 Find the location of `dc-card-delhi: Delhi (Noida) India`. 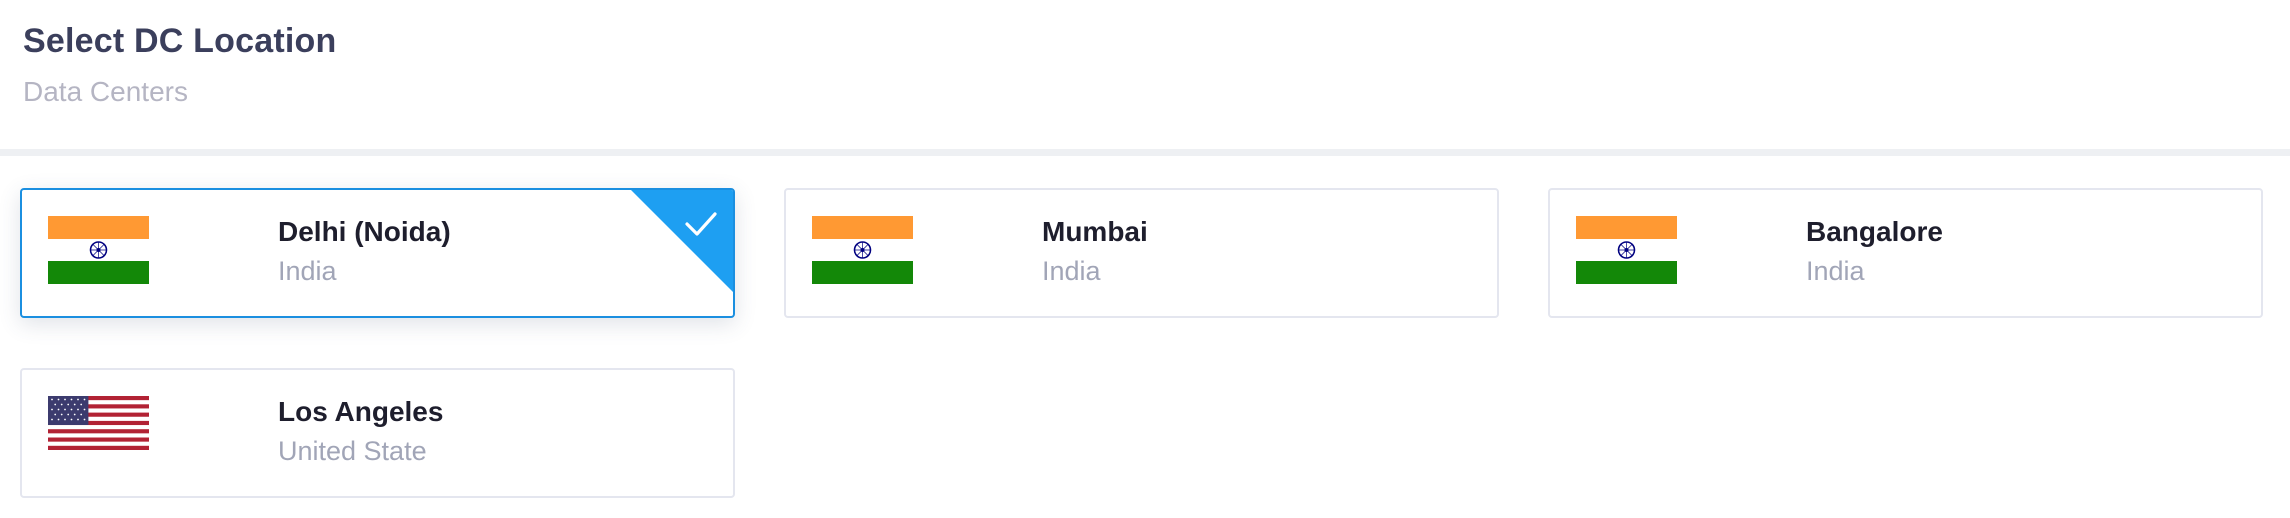

dc-card-delhi: Delhi (Noida) India is located at coordinates (377, 253).